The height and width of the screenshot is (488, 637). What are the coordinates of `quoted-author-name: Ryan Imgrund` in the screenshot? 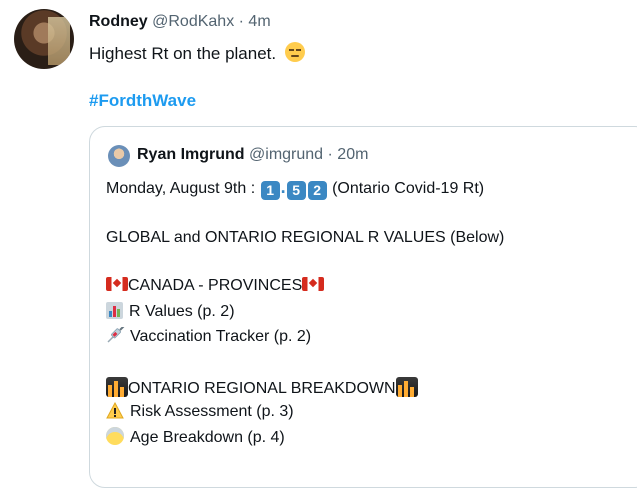 It's located at (191, 154).